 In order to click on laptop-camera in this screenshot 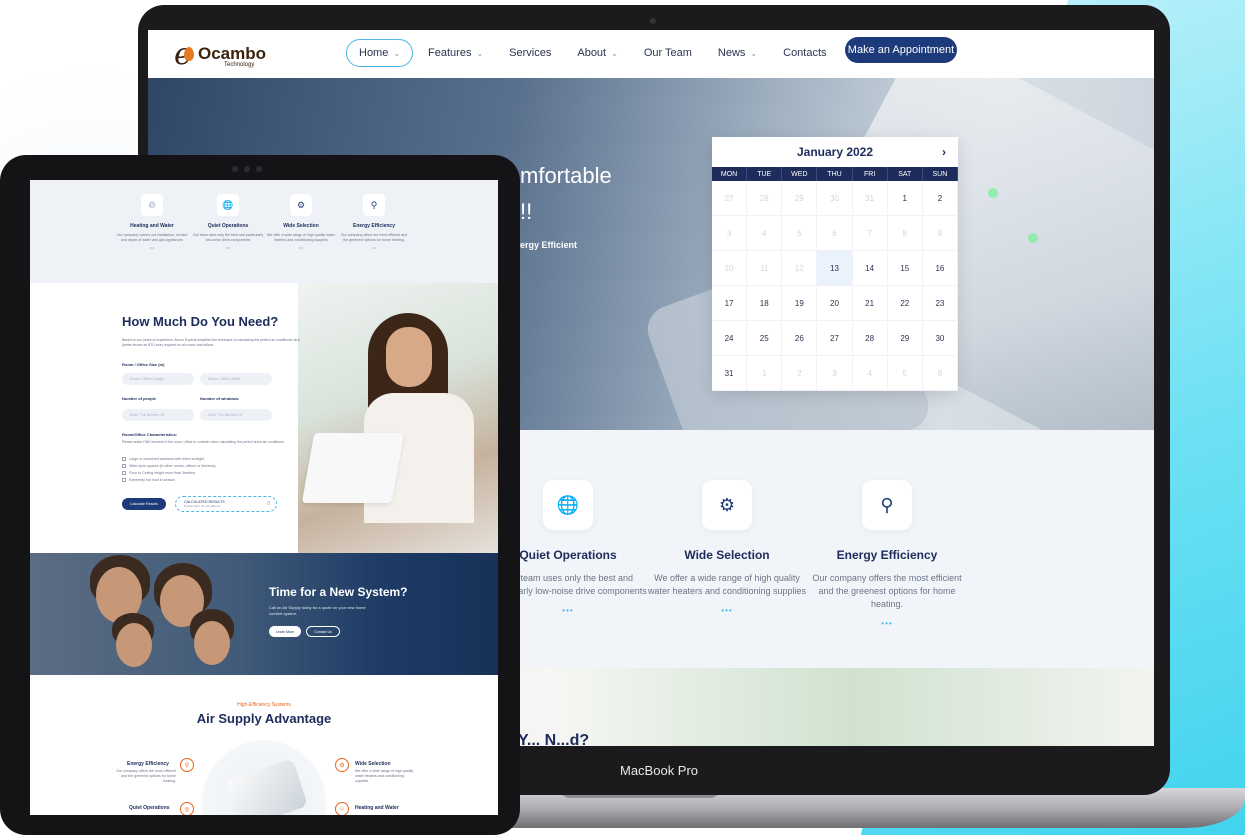, I will do `click(653, 21)`.